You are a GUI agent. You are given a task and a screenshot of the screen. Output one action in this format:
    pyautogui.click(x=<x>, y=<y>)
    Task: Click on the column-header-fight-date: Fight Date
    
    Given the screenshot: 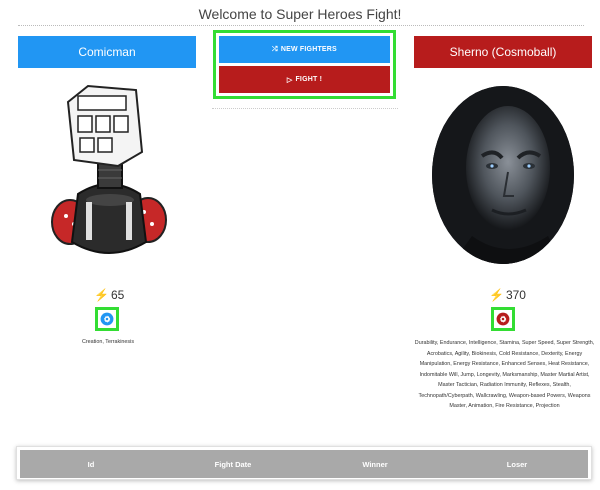 What is the action you would take?
    pyautogui.click(x=233, y=464)
    